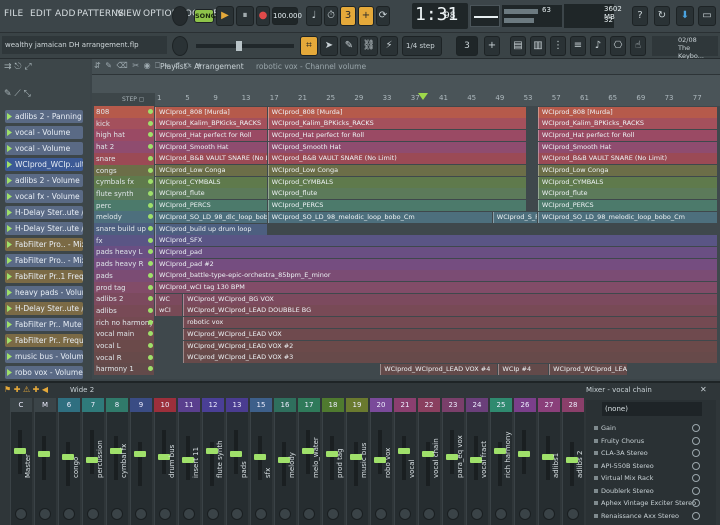 The width and height of the screenshot is (720, 525). I want to click on mixer-track-number: 19, so click(357, 405).